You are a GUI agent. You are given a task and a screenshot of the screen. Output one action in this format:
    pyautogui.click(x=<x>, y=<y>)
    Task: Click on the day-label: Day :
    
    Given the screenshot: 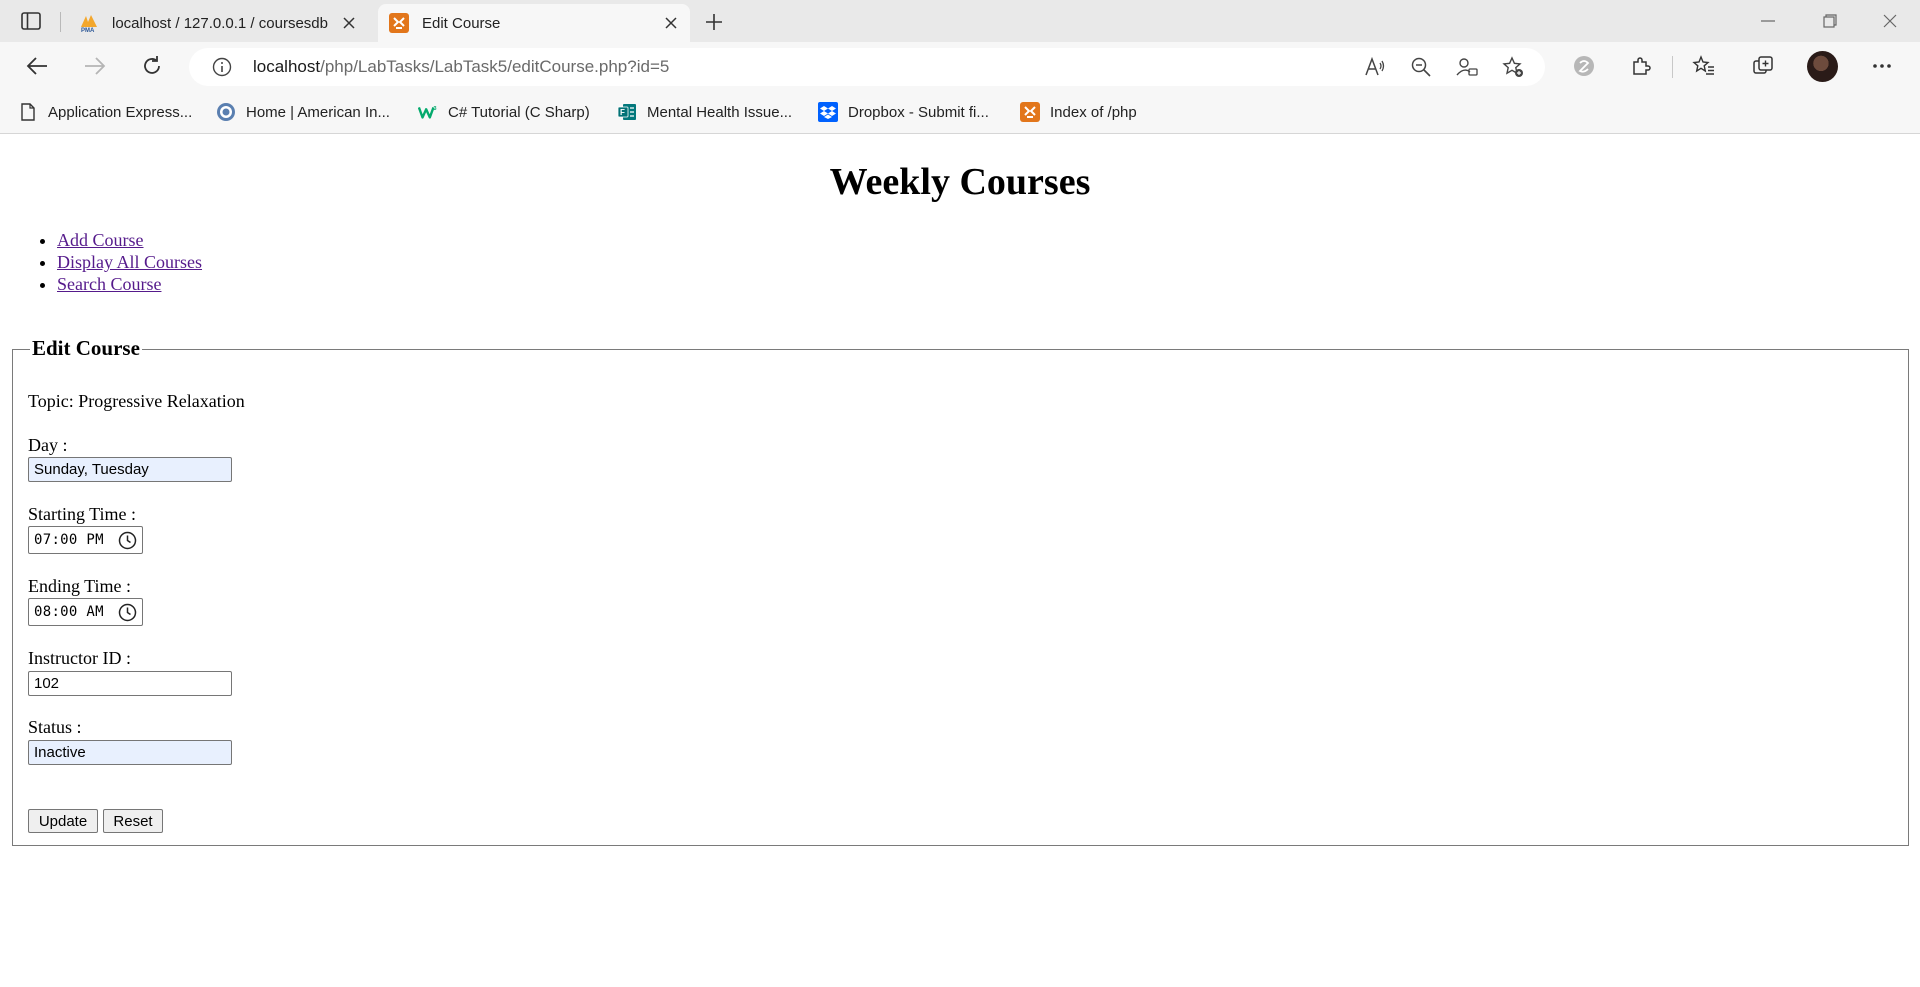 What is the action you would take?
    pyautogui.click(x=48, y=445)
    